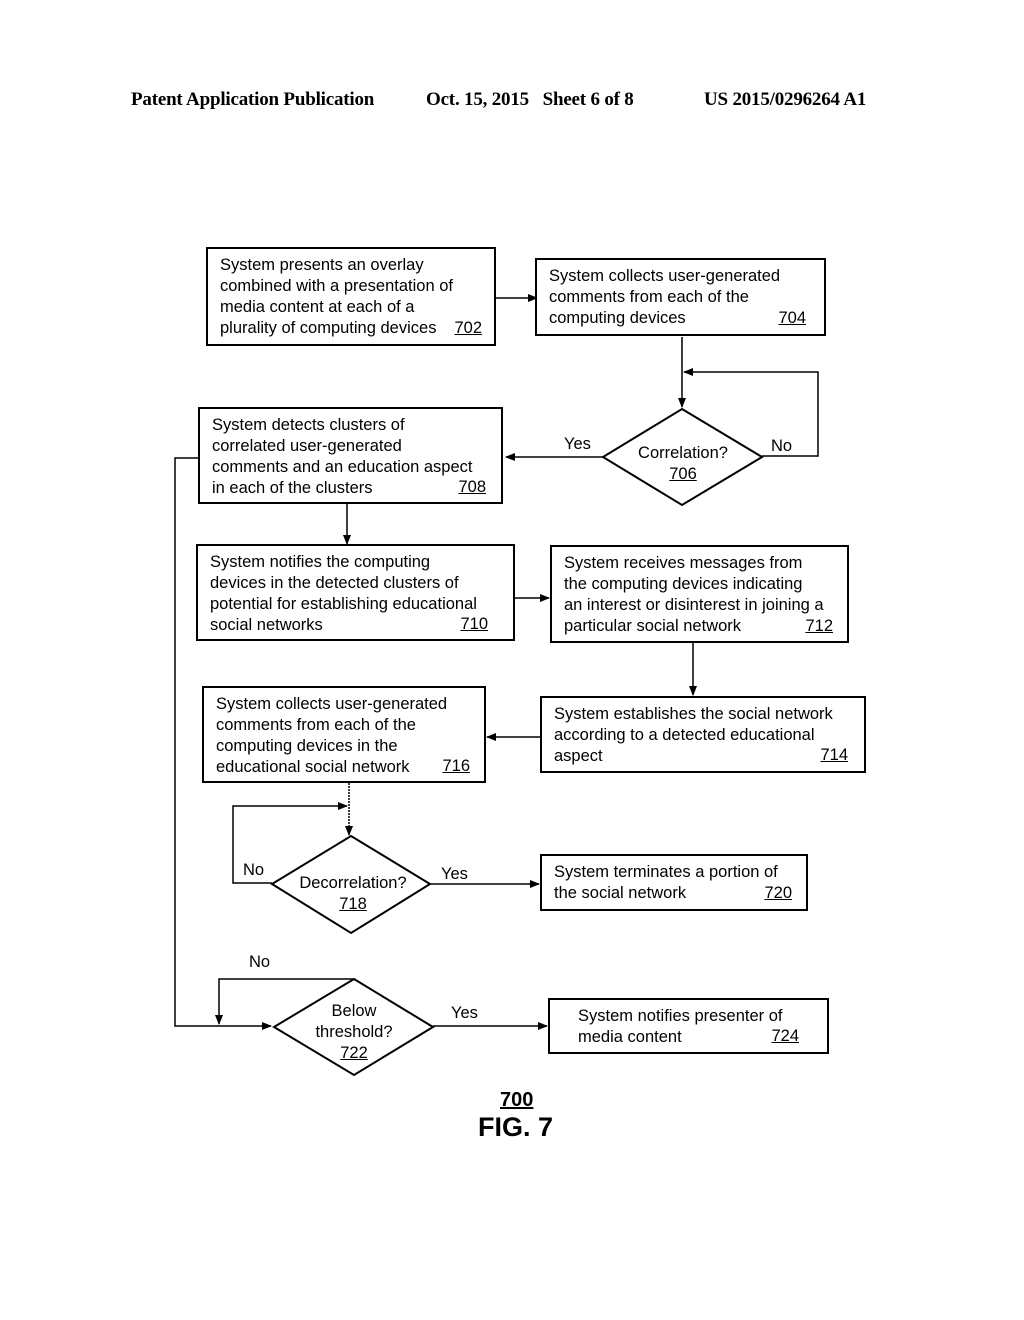 This screenshot has width=1024, height=1320. What do you see at coordinates (307, 446) in the screenshot?
I see `box-text: correlated user-generated` at bounding box center [307, 446].